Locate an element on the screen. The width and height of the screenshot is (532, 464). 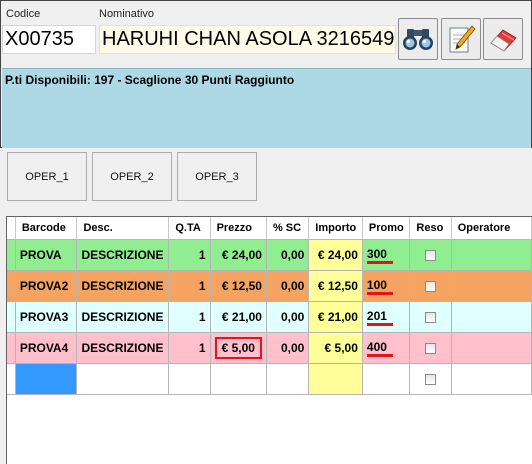
cell-barcode: PROVA3 is located at coordinates (46, 317).